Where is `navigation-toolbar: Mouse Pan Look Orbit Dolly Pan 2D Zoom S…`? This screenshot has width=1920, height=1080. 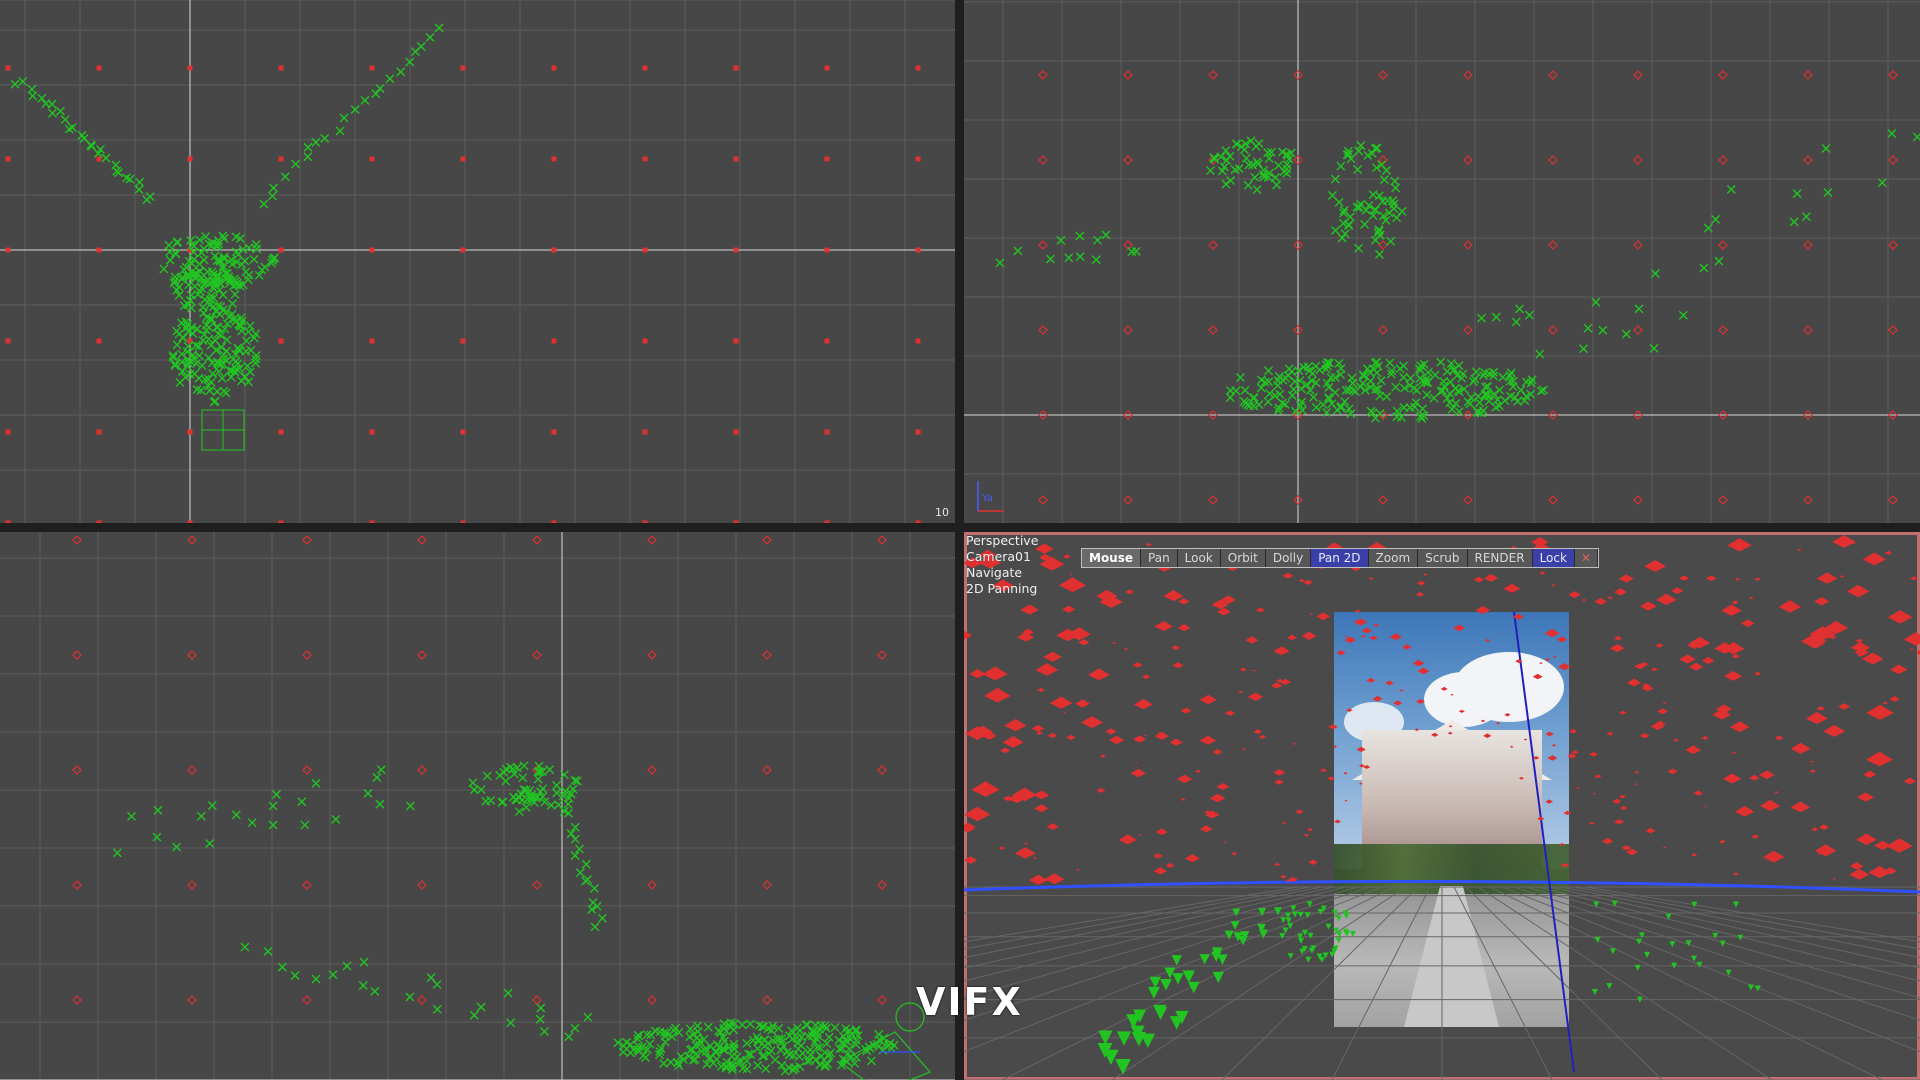
navigation-toolbar: Mouse Pan Look Orbit Dolly Pan 2D Zoom S… is located at coordinates (1340, 558).